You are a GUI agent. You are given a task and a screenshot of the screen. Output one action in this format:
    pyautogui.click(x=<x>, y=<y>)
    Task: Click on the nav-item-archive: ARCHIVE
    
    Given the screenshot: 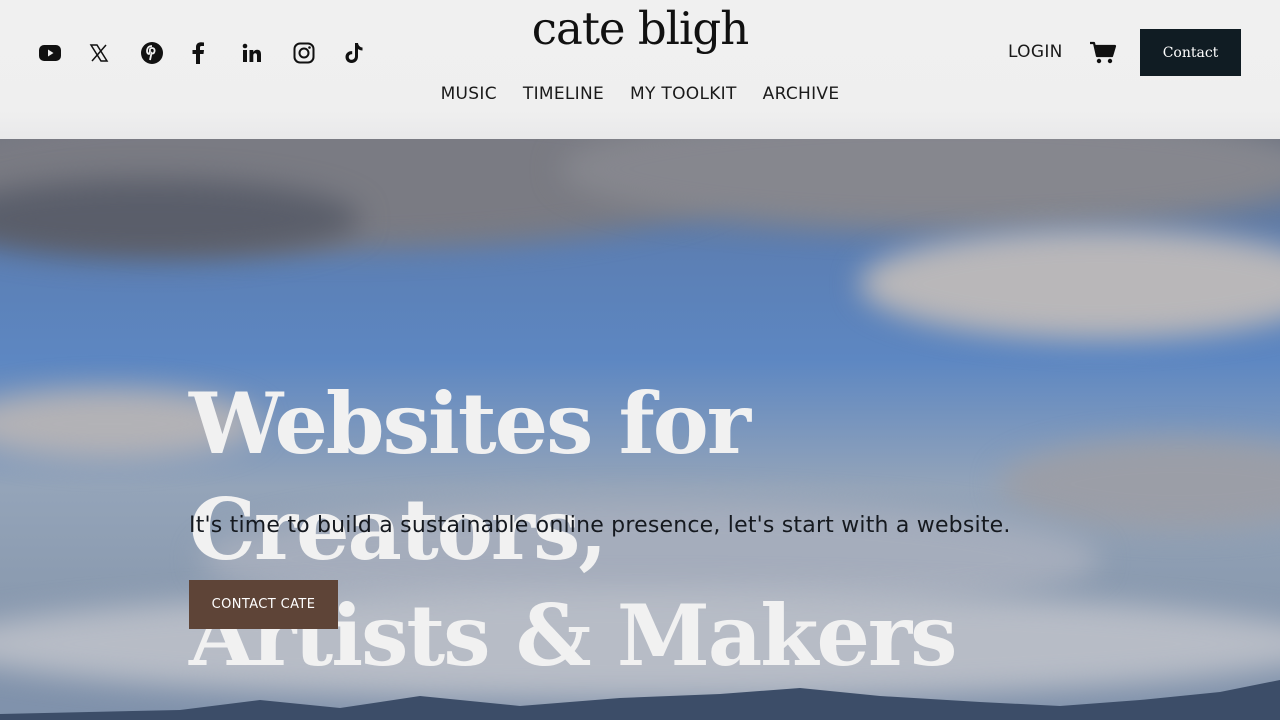 What is the action you would take?
    pyautogui.click(x=801, y=94)
    